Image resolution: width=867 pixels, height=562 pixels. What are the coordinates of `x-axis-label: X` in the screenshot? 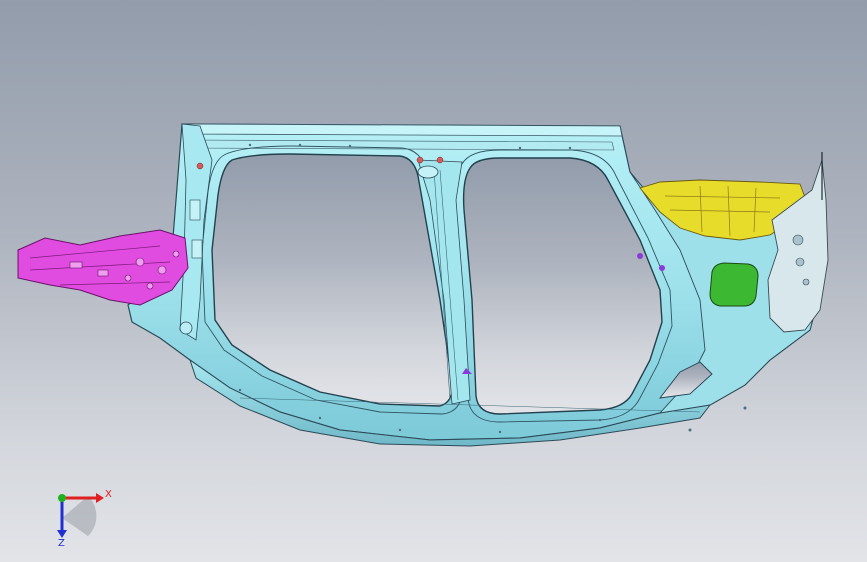 It's located at (108, 494).